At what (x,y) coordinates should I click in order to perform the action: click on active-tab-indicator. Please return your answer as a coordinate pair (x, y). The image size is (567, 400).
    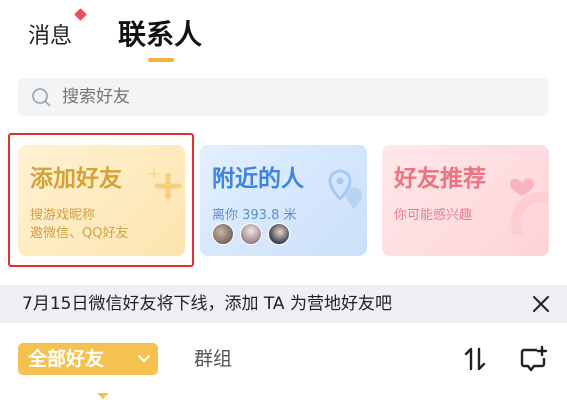
    Looking at the image, I should click on (161, 60).